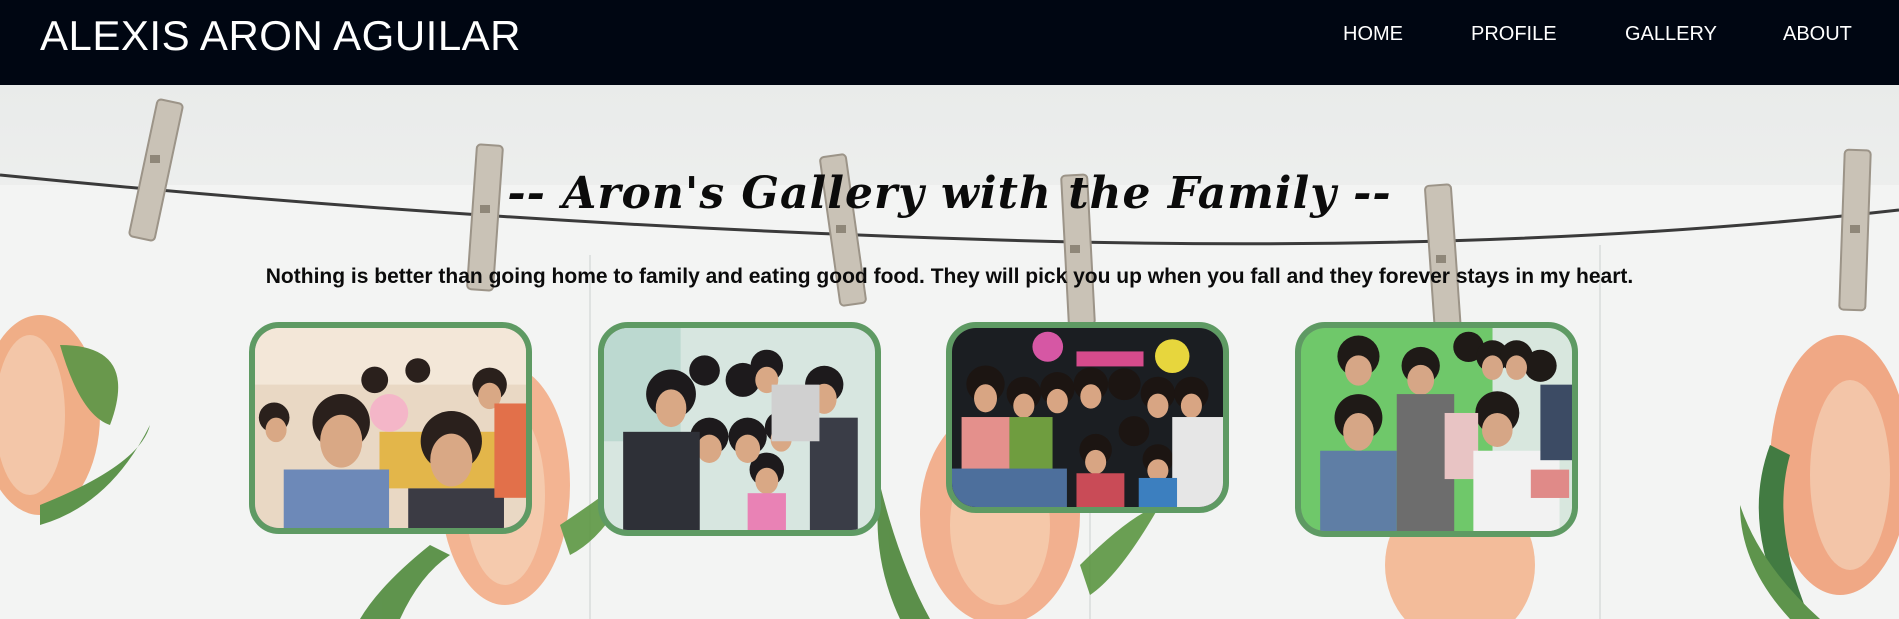  I want to click on gallery-title: -- Aron's Gallery with the Family --, so click(949, 193).